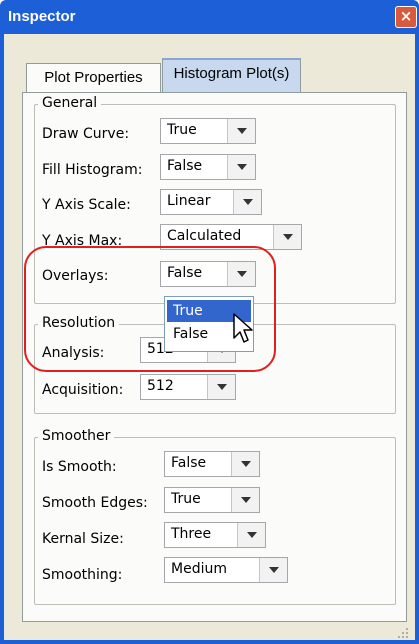 Image resolution: width=419 pixels, height=644 pixels. What do you see at coordinates (160, 386) in the screenshot?
I see `acquisition-value: 512` at bounding box center [160, 386].